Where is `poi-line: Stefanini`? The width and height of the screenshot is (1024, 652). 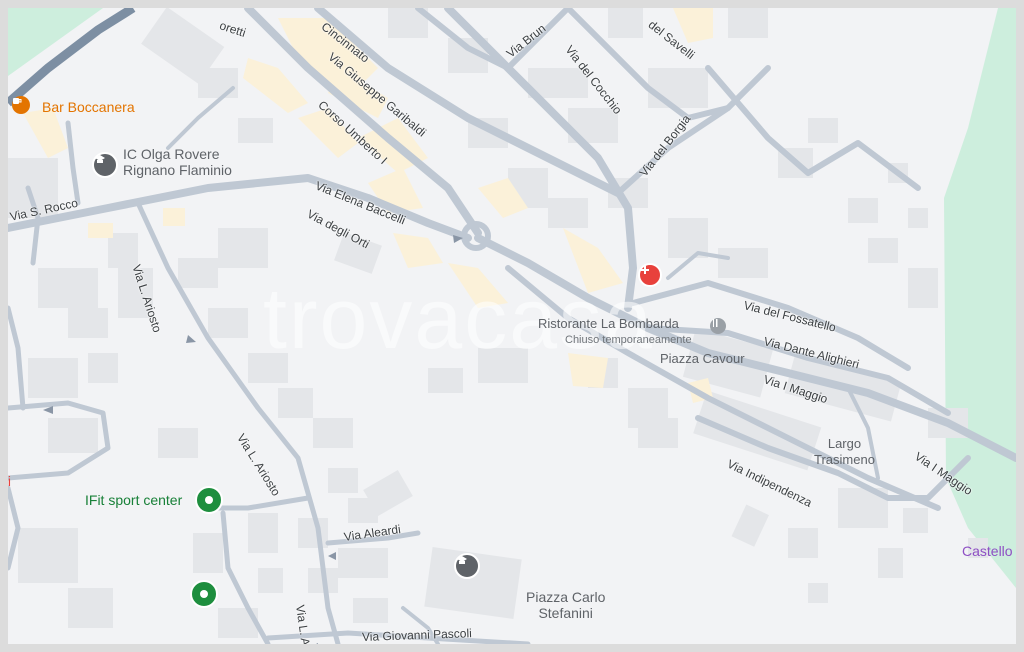 poi-line: Stefanini is located at coordinates (565, 613).